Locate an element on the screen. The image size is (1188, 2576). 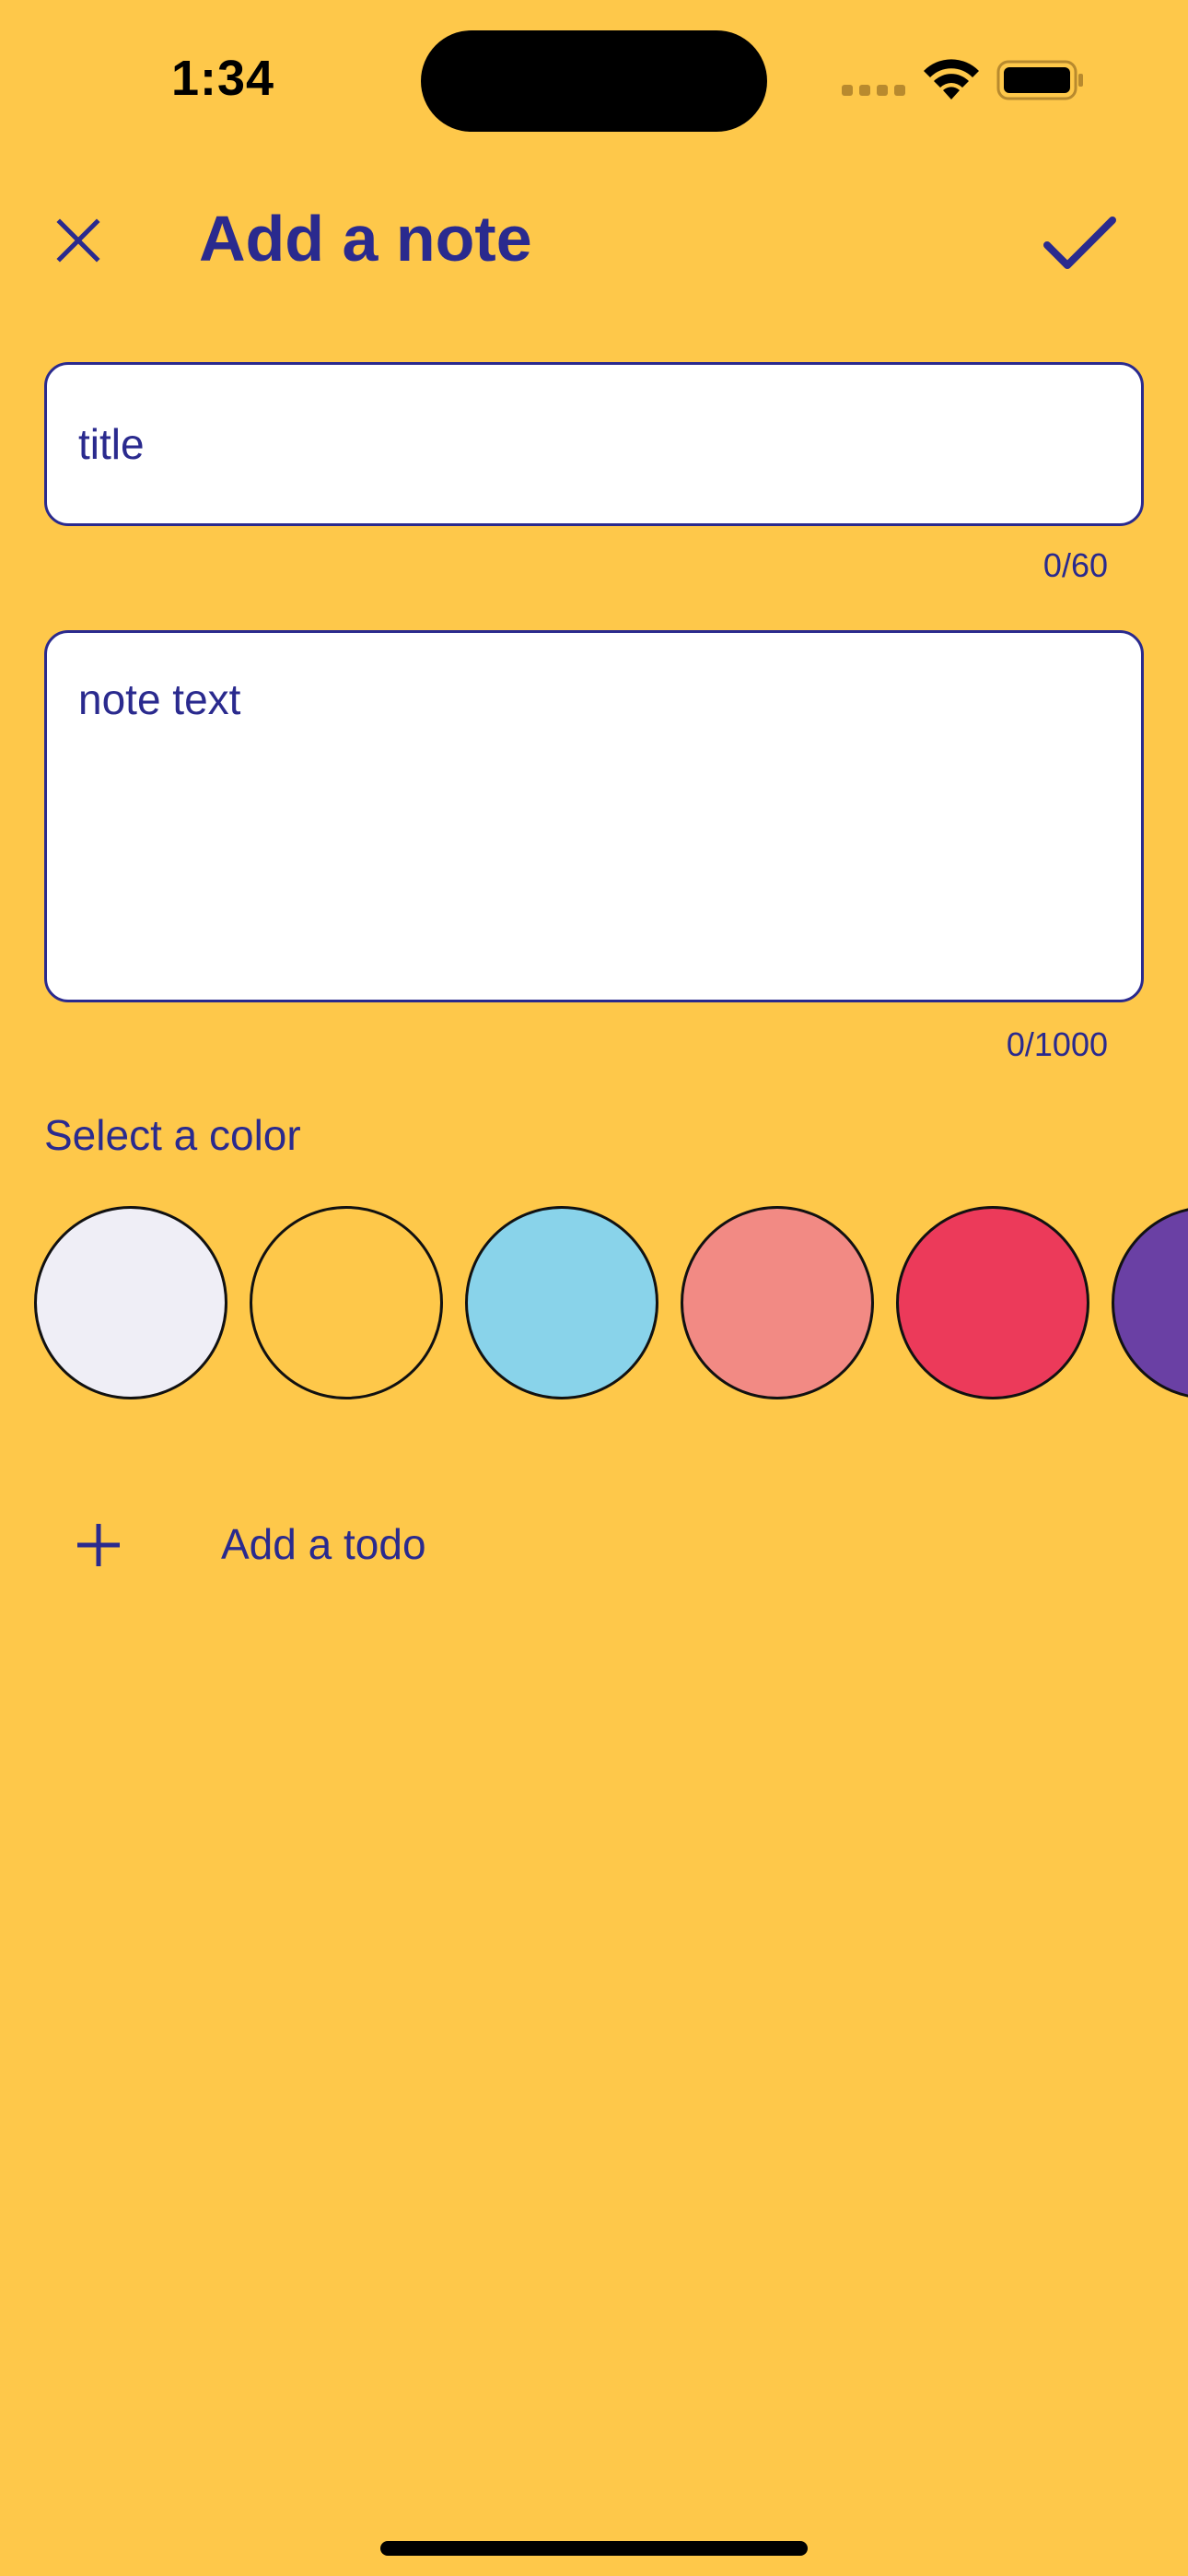
add-todo-button: Add a todo is located at coordinates (302, 1545).